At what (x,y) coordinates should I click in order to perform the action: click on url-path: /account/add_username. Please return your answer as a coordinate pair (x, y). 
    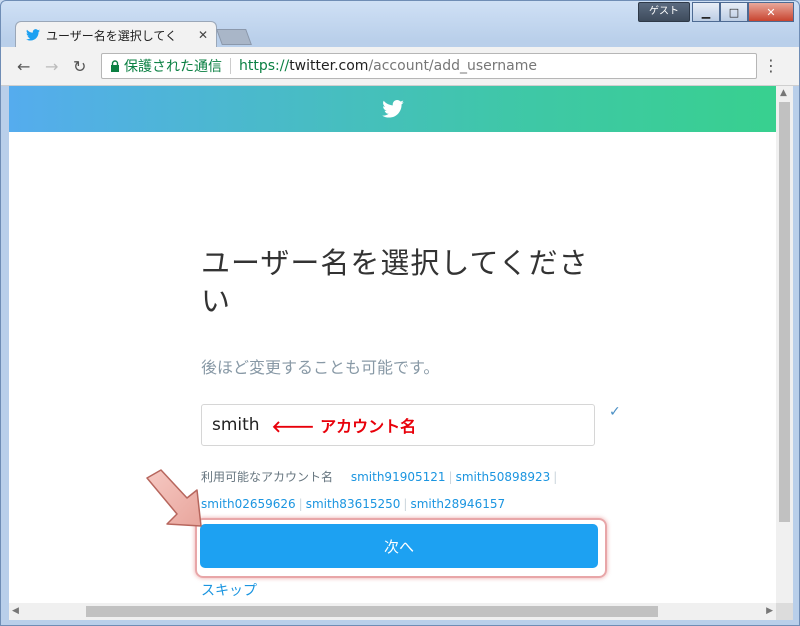
    Looking at the image, I should click on (452, 66).